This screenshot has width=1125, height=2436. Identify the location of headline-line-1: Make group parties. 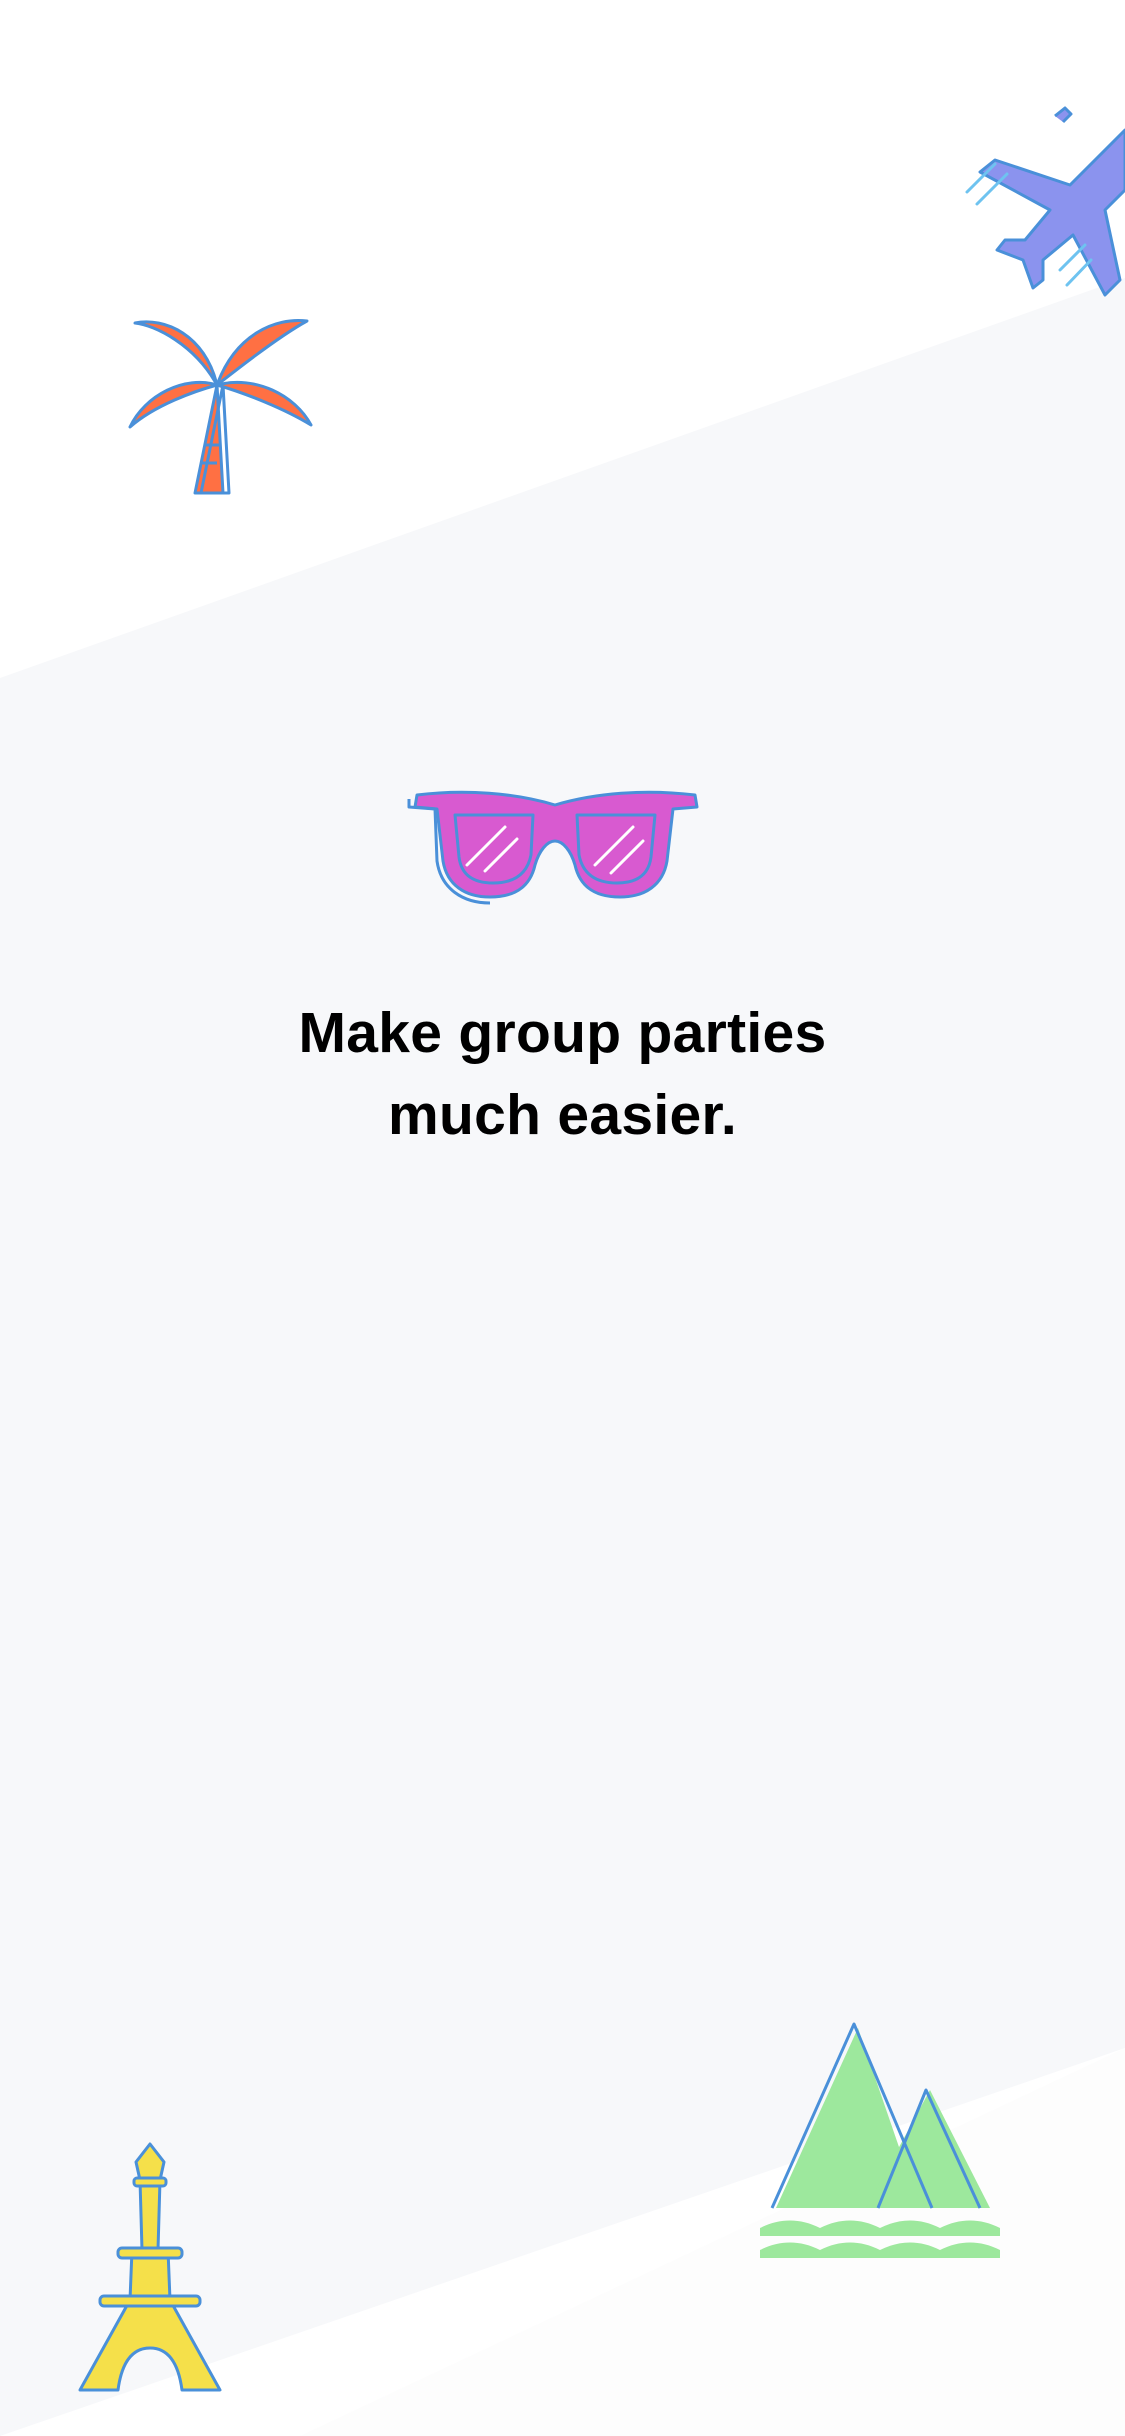
(562, 1033).